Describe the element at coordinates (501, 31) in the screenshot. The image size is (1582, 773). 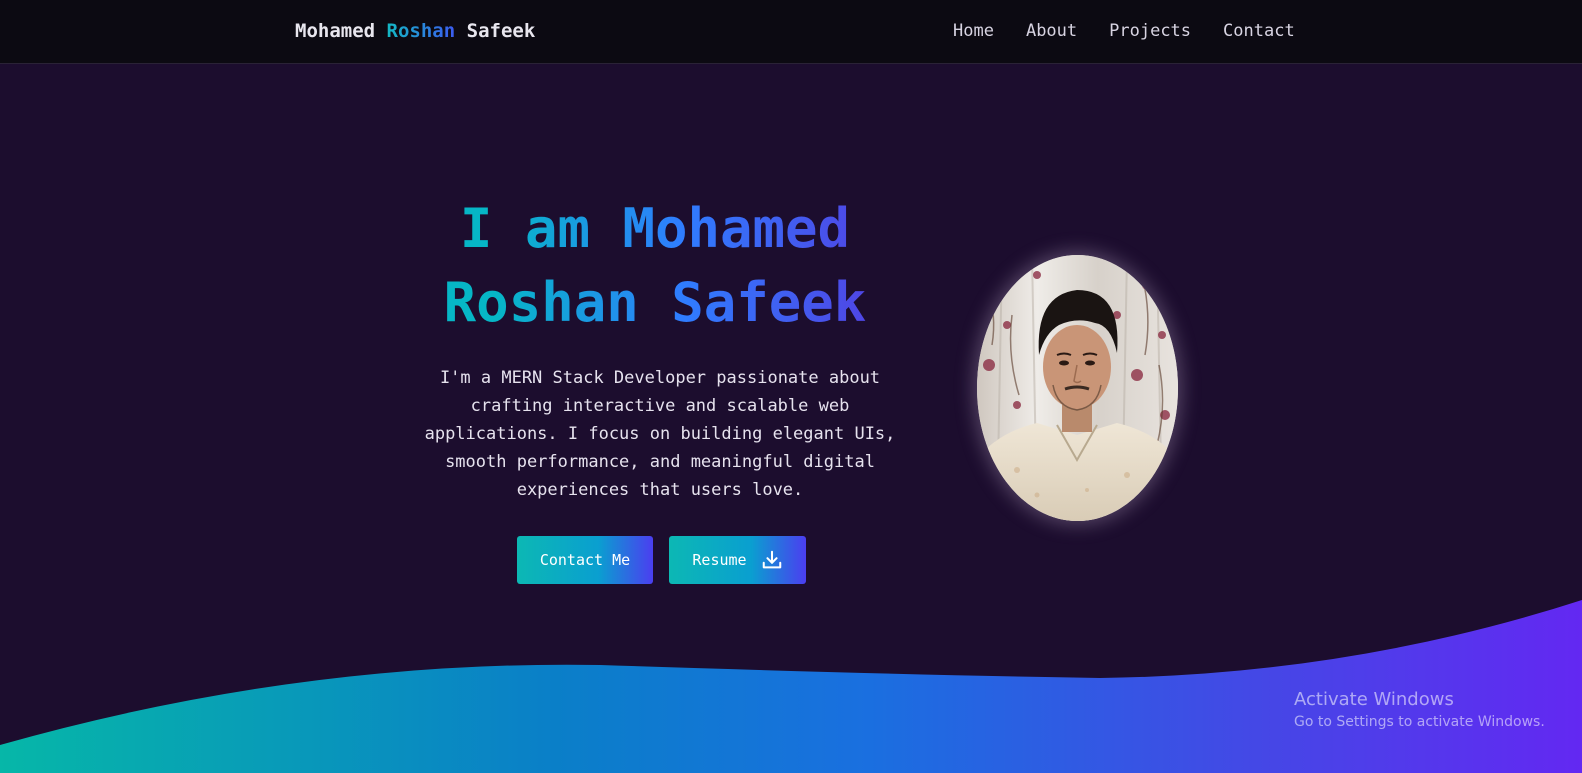
I see `brand-last-name: Safeek` at that location.